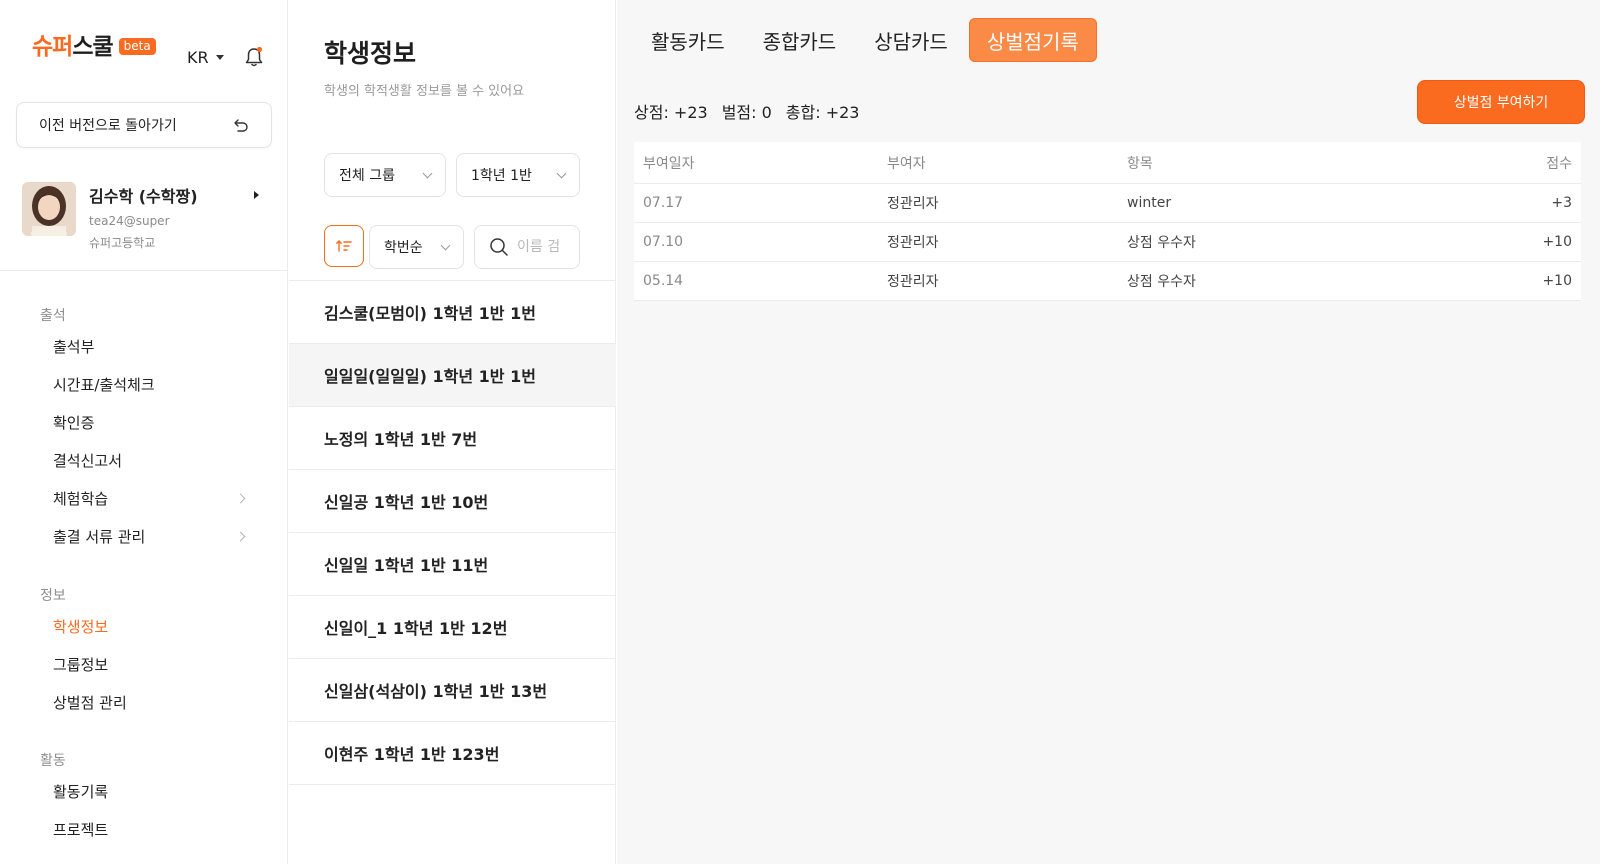 The width and height of the screenshot is (1600, 864). What do you see at coordinates (1149, 203) in the screenshot?
I see `cell-item: winter` at bounding box center [1149, 203].